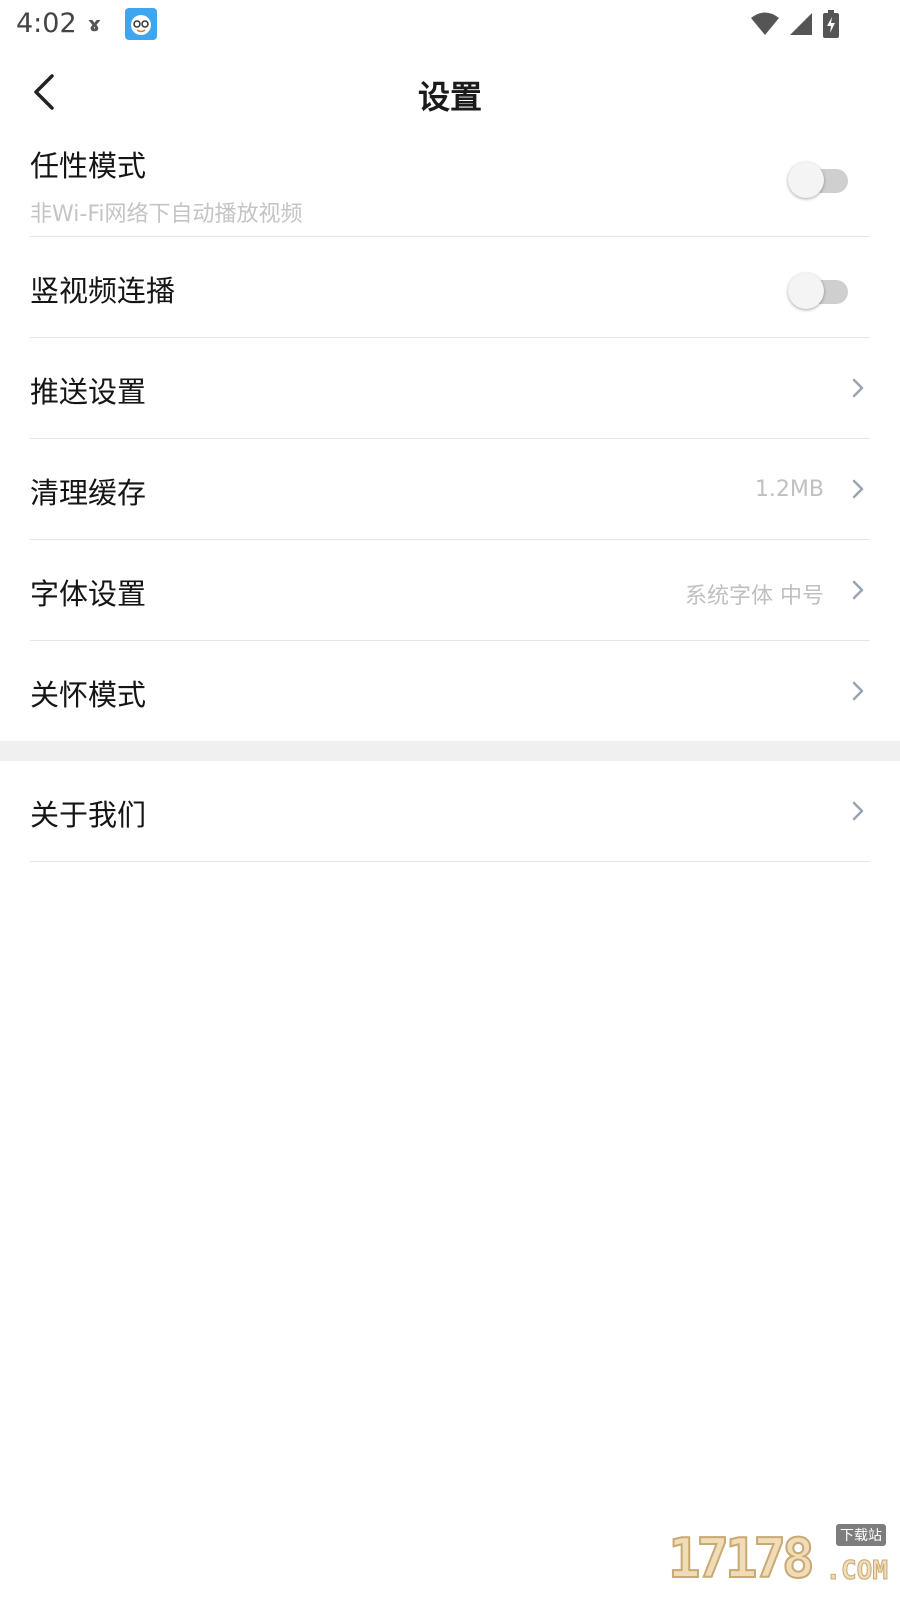 This screenshot has height=1600, width=900. I want to click on header: 设置, so click(450, 92).